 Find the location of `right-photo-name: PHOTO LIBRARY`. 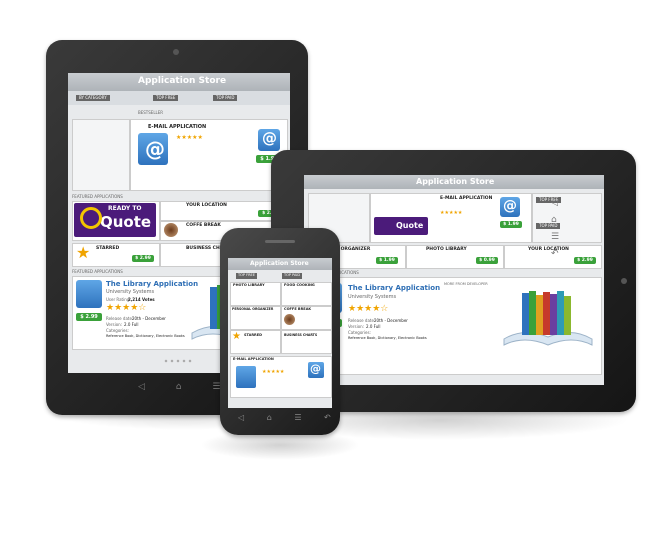

right-photo-name: PHOTO LIBRARY is located at coordinates (446, 249).